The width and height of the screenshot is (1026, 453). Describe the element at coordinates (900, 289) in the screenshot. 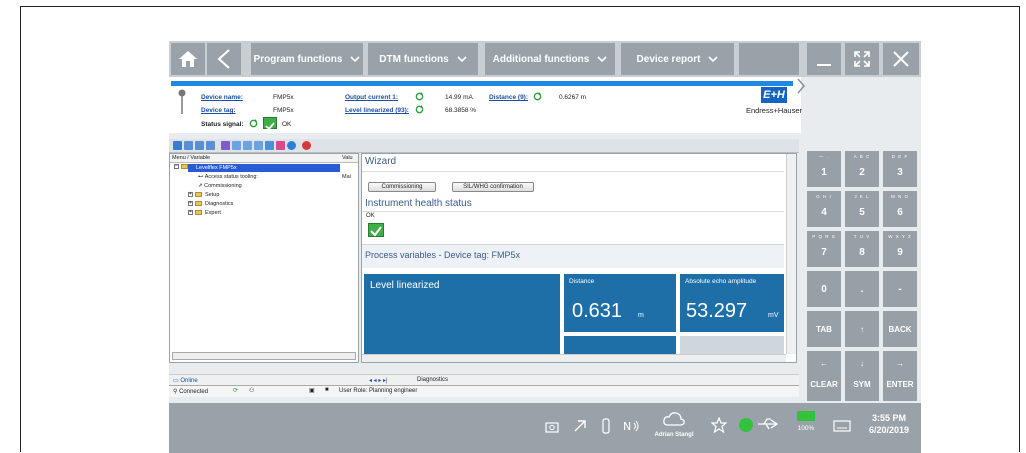

I see `key-minus: -` at that location.